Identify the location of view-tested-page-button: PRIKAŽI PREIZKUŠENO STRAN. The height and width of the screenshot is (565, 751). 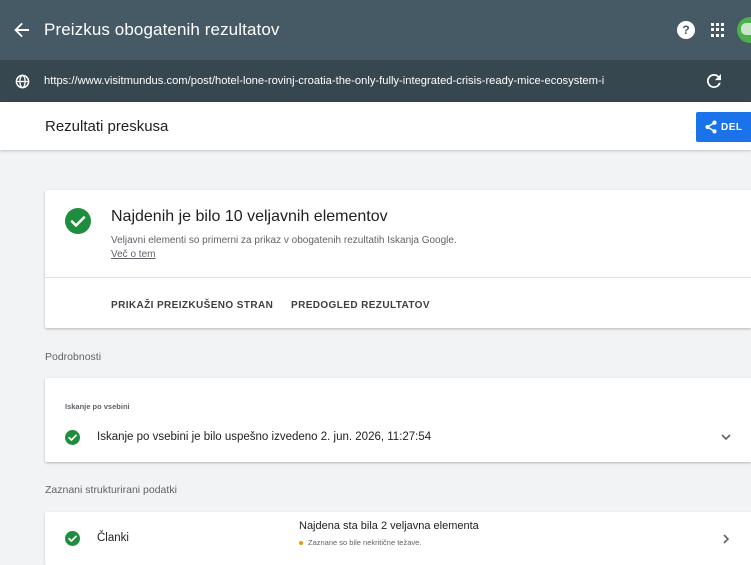
(192, 305).